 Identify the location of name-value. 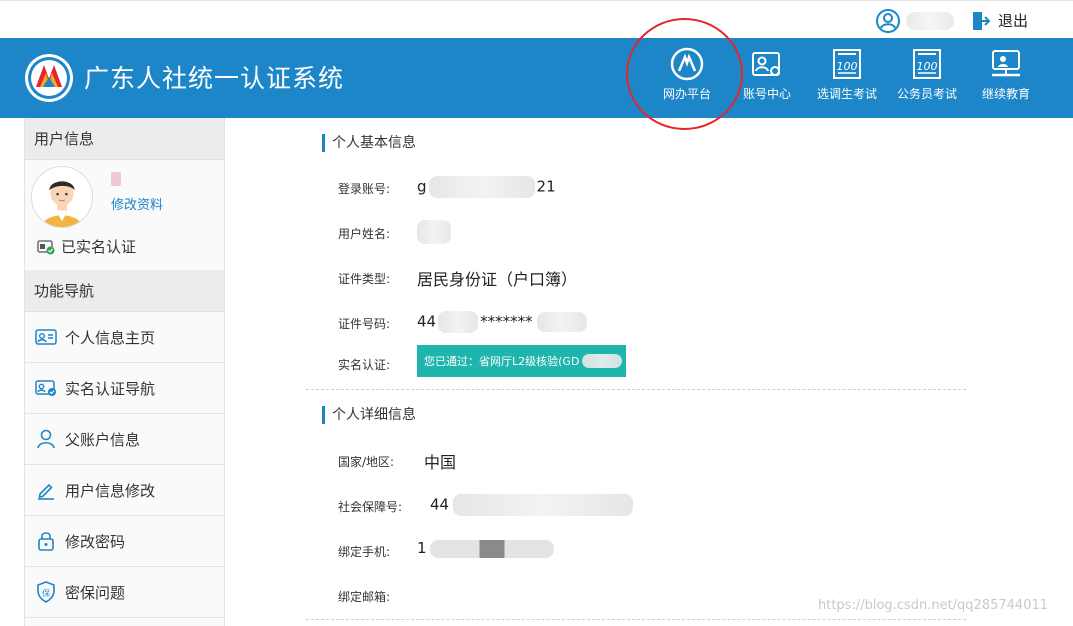
(434, 232).